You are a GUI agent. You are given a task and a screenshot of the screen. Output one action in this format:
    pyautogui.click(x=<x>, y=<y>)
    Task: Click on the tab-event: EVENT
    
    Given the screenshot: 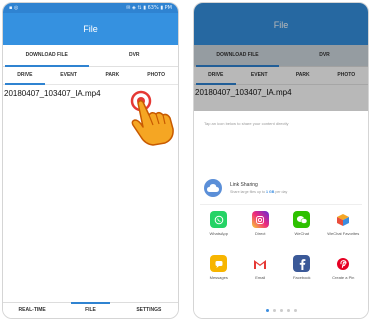 What is the action you would take?
    pyautogui.click(x=69, y=75)
    